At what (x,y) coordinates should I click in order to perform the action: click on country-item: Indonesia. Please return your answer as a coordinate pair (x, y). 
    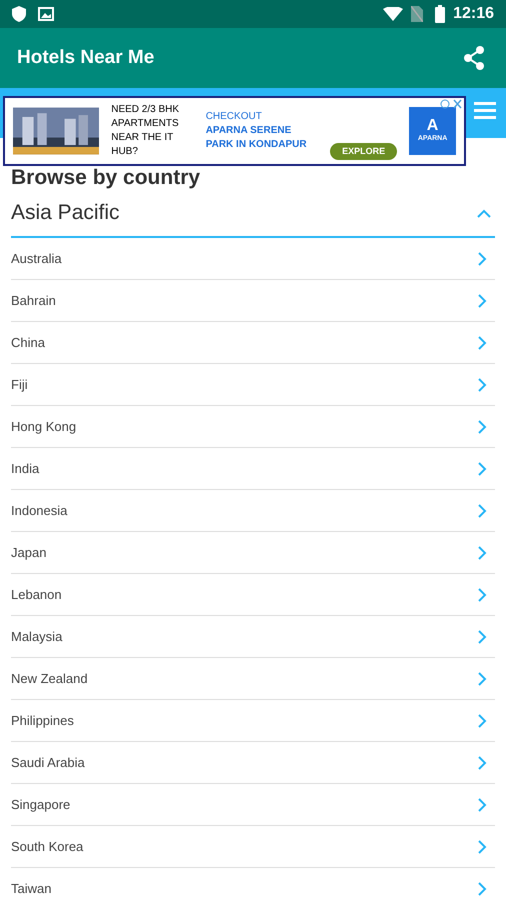
    Looking at the image, I should click on (253, 511).